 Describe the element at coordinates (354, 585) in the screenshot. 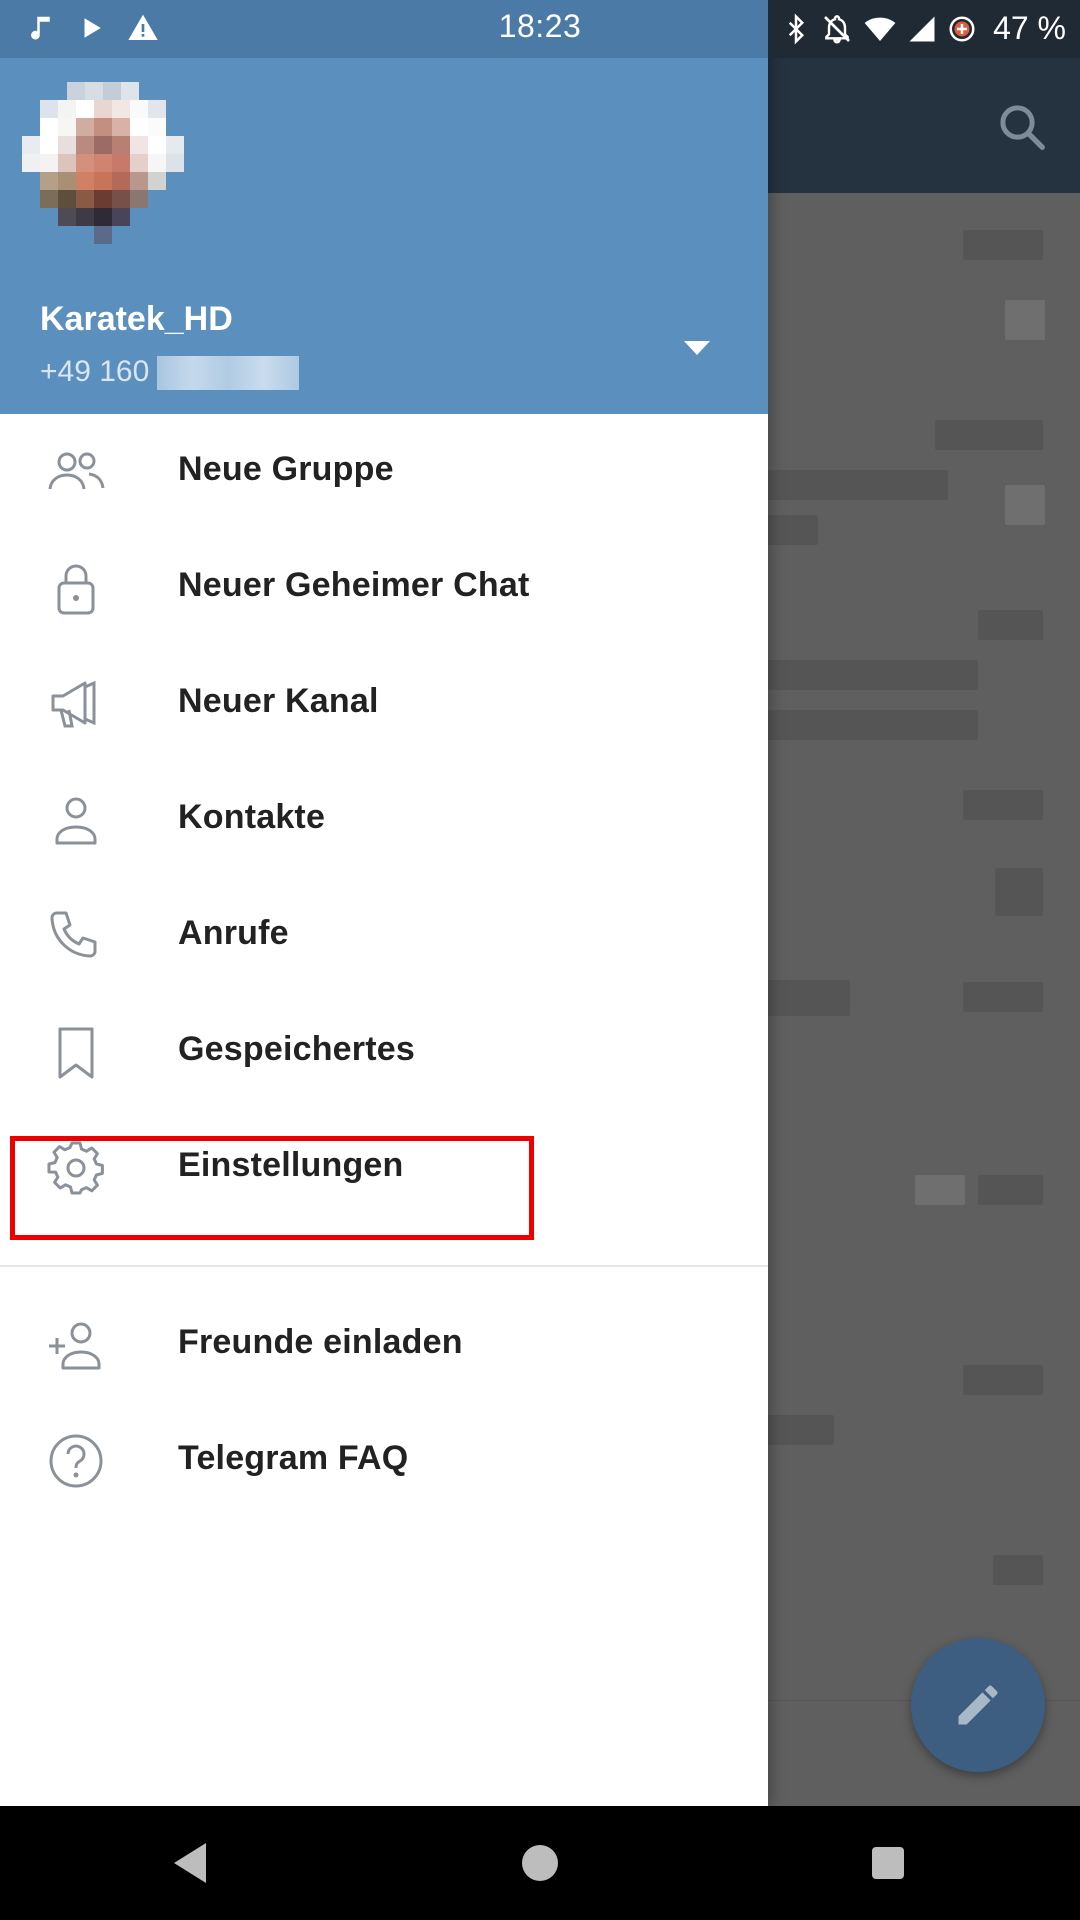

I see `menu-item-label: Neuer Geheimer Chat` at that location.